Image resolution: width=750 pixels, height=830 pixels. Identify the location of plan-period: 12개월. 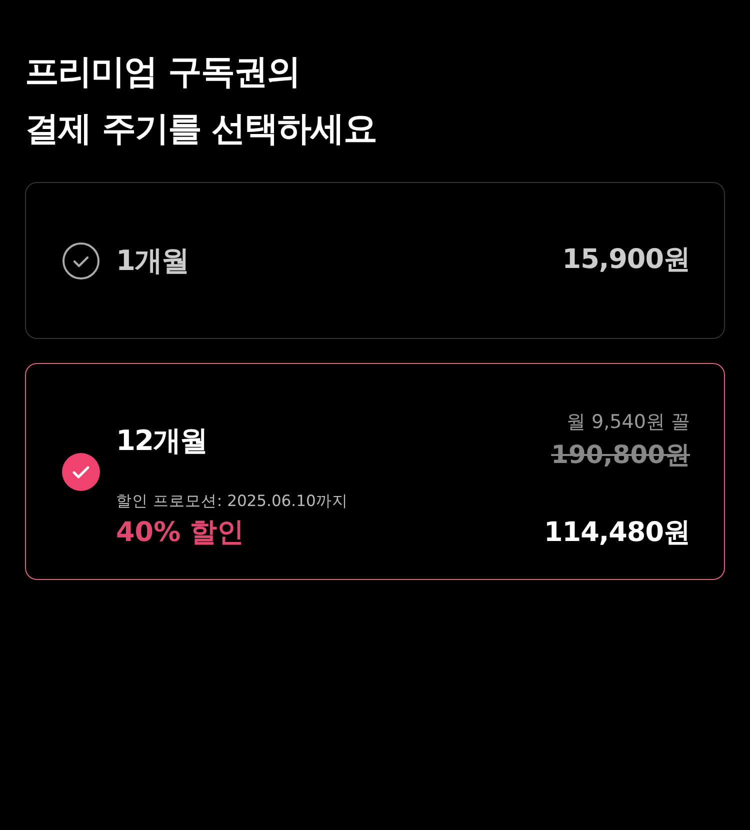
(161, 440).